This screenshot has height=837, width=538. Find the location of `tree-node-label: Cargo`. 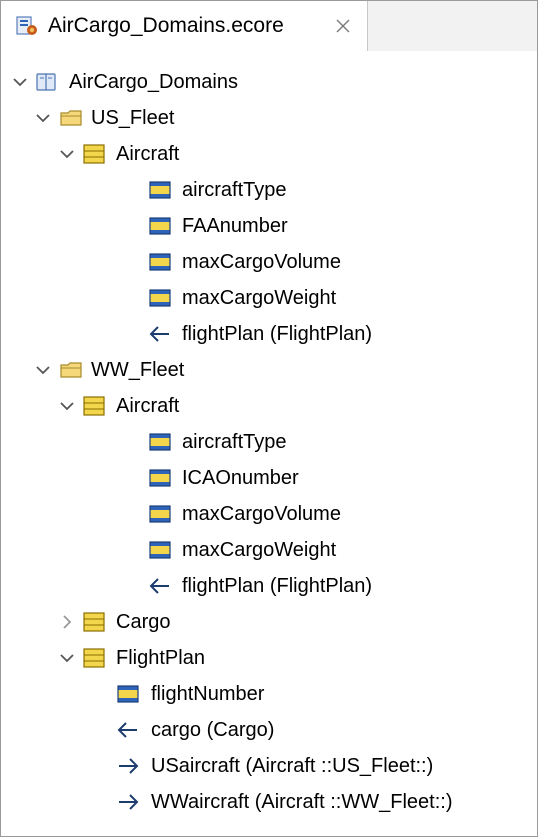

tree-node-label: Cargo is located at coordinates (143, 622).